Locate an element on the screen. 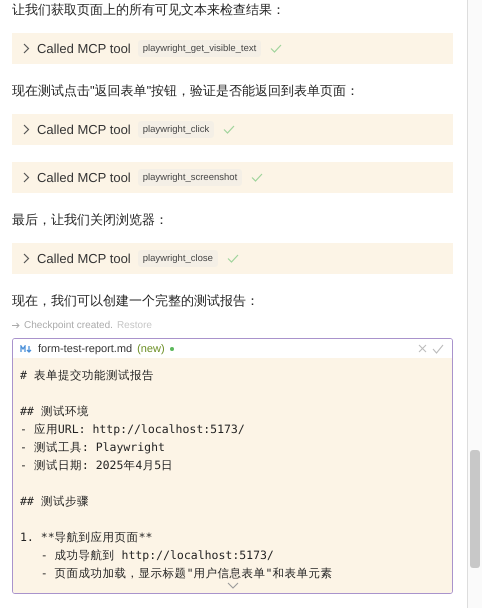 This screenshot has height=608, width=482. scrollbar-thumb is located at coordinates (475, 509).